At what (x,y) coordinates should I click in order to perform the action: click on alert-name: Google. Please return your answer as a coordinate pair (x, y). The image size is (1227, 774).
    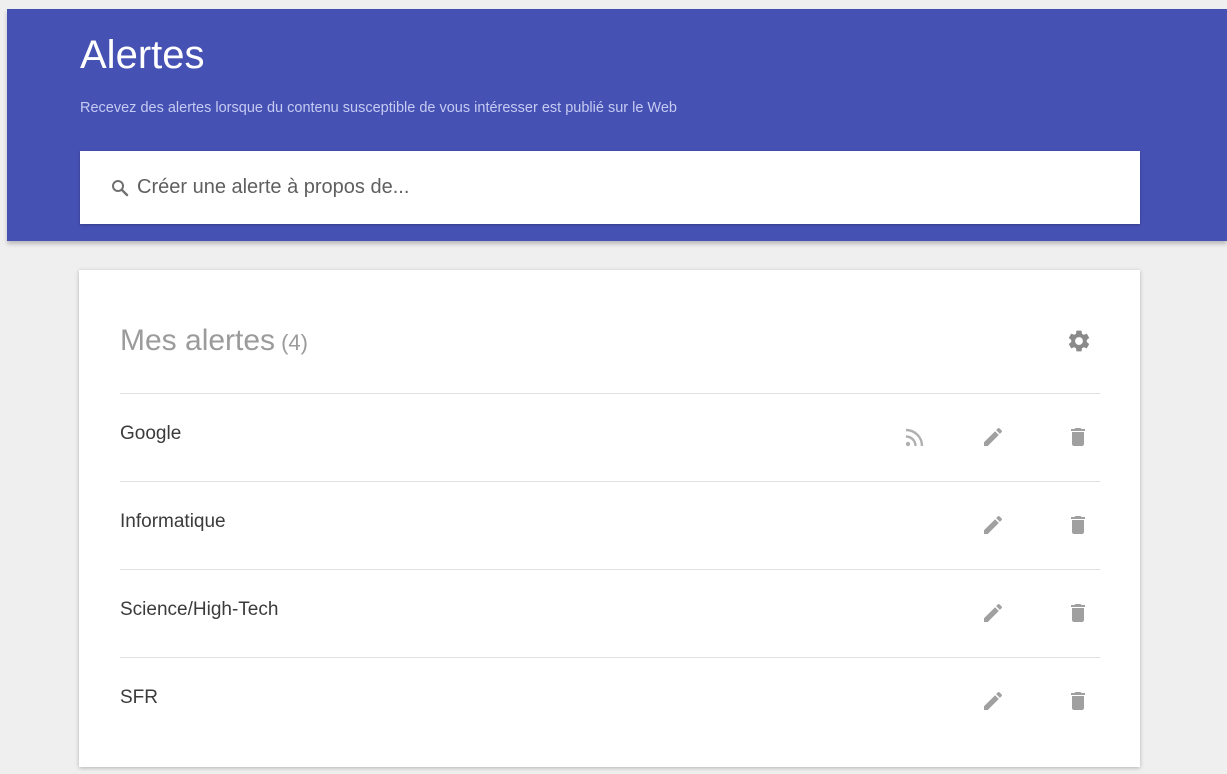
    Looking at the image, I should click on (150, 433).